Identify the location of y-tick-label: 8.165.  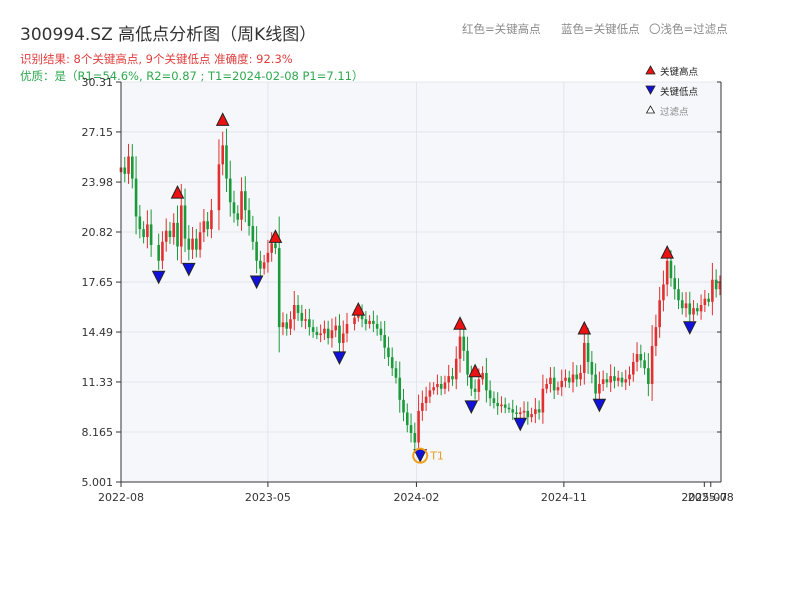
(98, 432).